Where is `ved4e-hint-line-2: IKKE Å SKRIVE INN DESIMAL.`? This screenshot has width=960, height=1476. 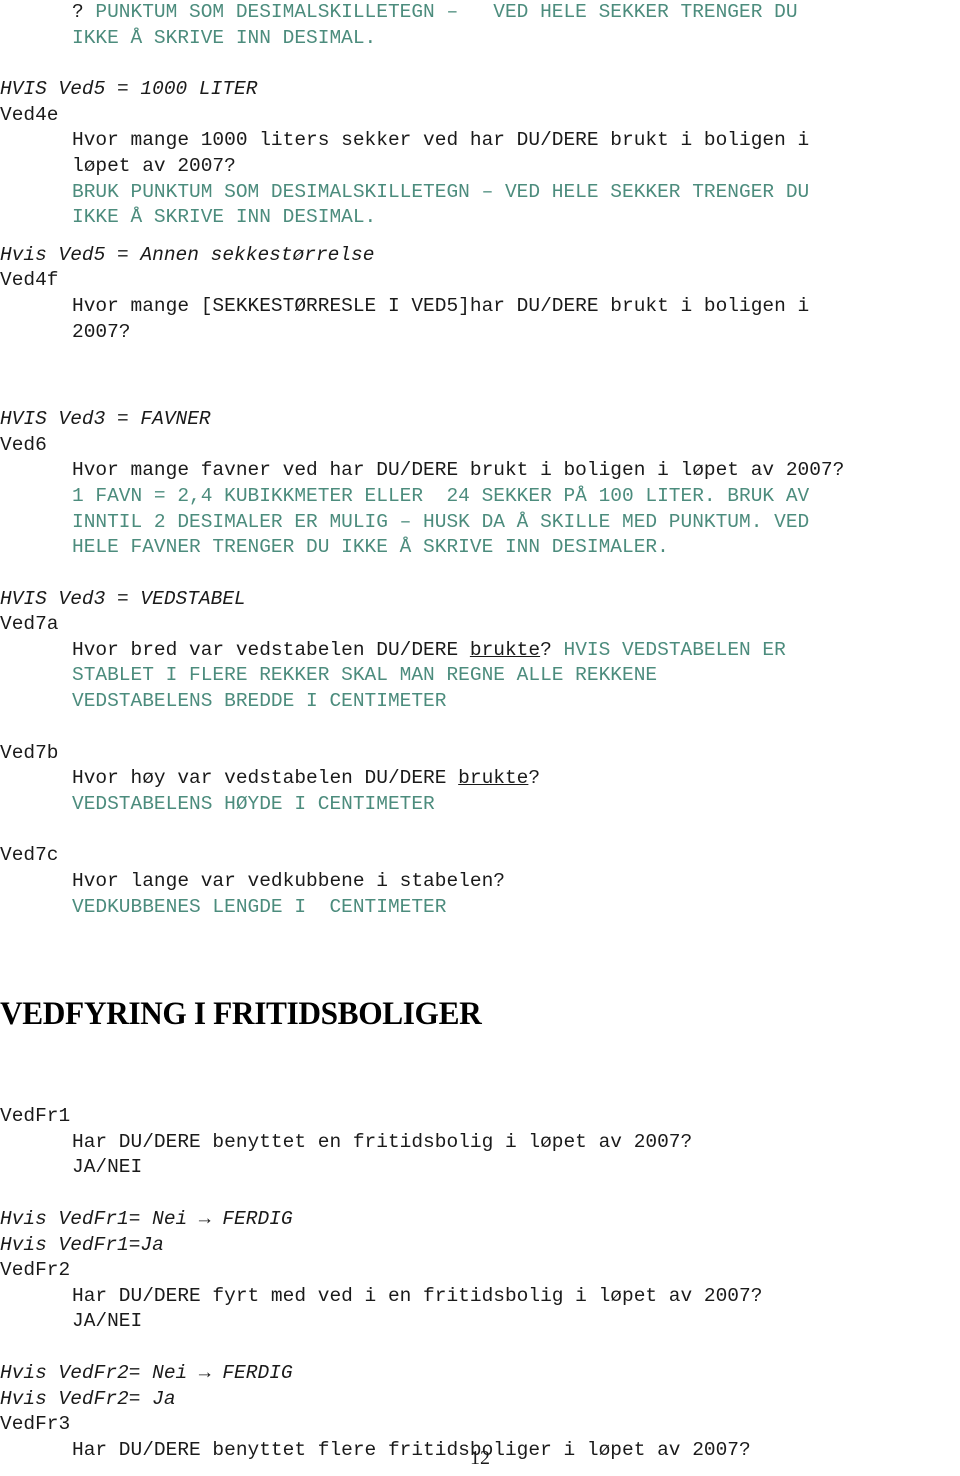
ved4e-hint-line-2: IKKE Å SKRIVE INN DESIMAL. is located at coordinates (224, 217).